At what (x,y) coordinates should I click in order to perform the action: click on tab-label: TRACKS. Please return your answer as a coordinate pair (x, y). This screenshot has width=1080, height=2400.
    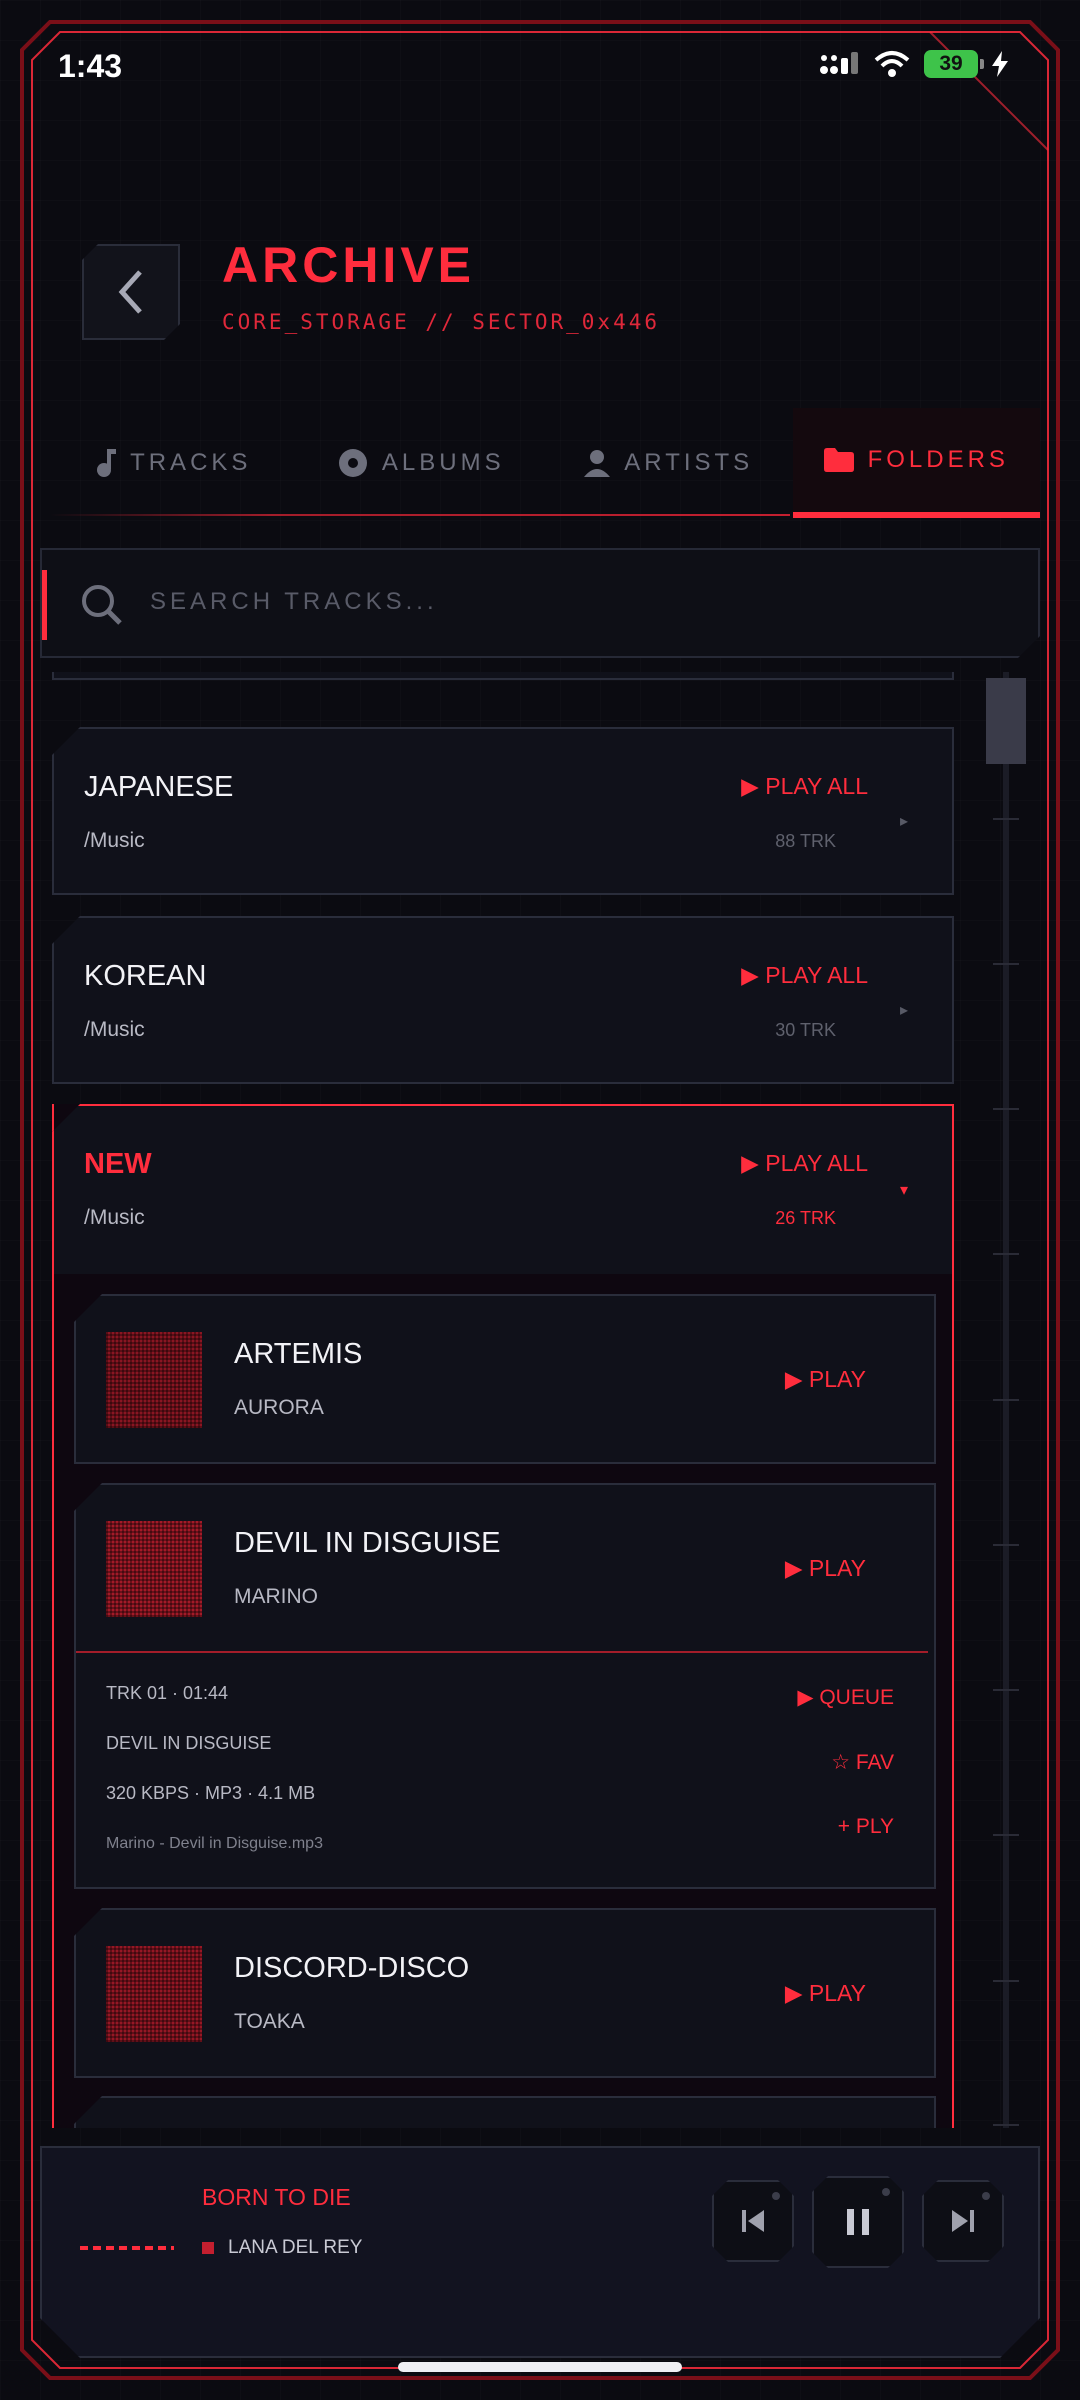
    Looking at the image, I should click on (191, 462).